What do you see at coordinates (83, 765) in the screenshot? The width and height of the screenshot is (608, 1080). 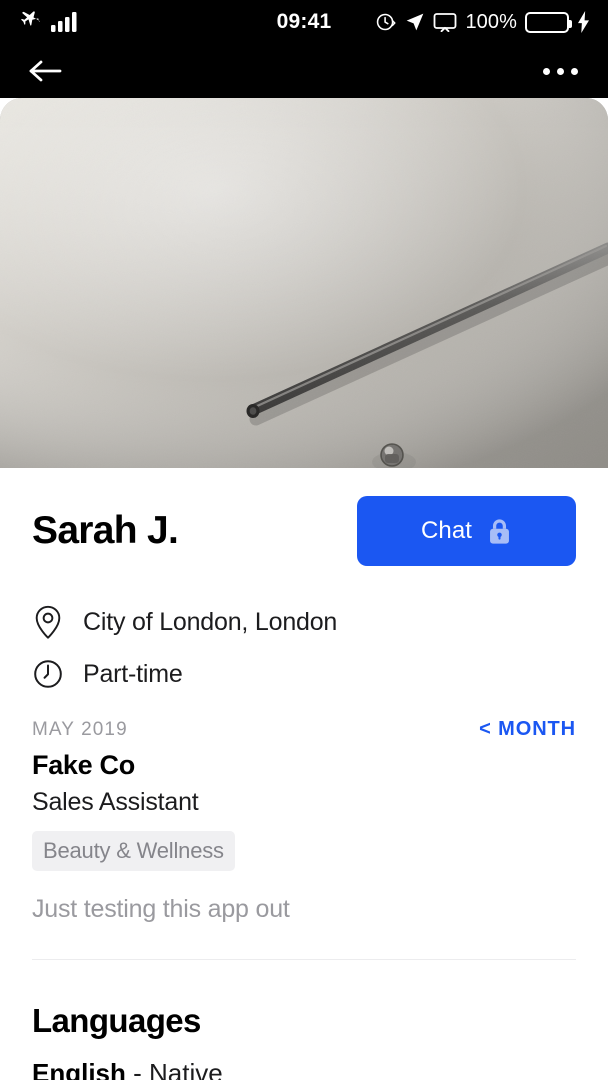 I see `experience-company: Fake Co` at bounding box center [83, 765].